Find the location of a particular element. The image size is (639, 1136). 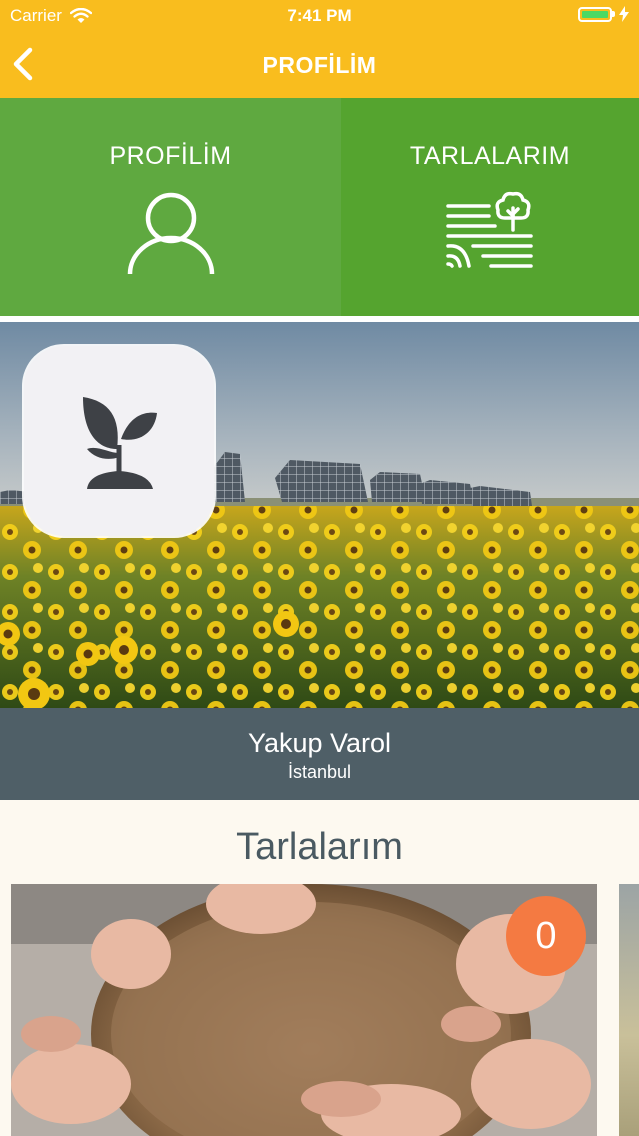

tab-tarlalarim: TARLALARIM is located at coordinates (490, 207).